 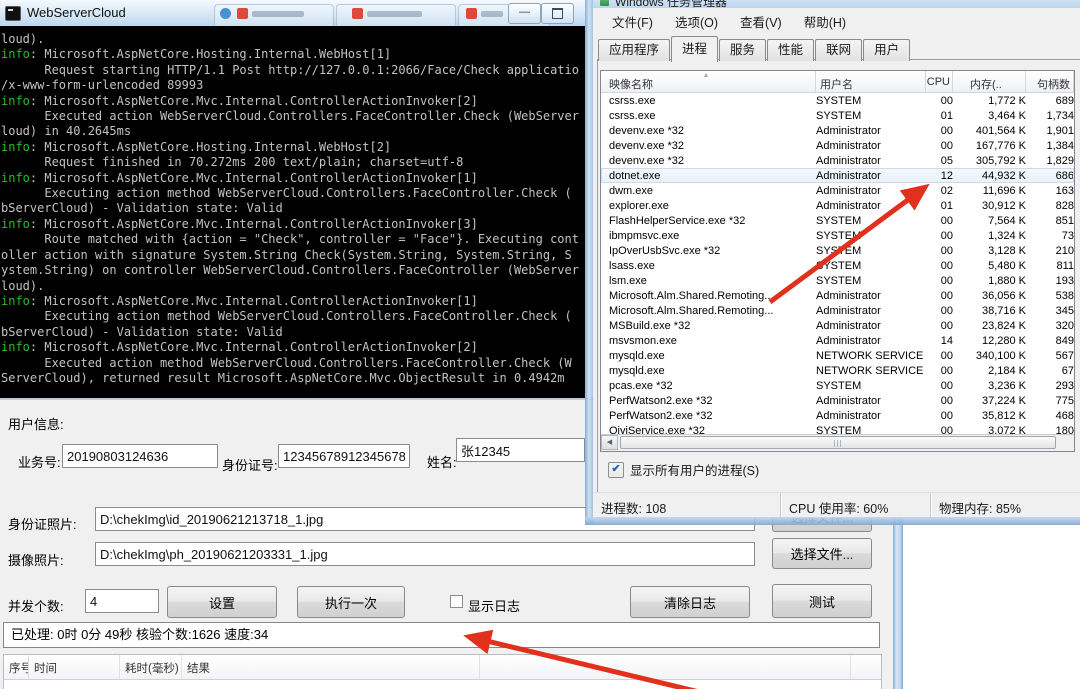 I want to click on show-log-checkbox, so click(x=456, y=601).